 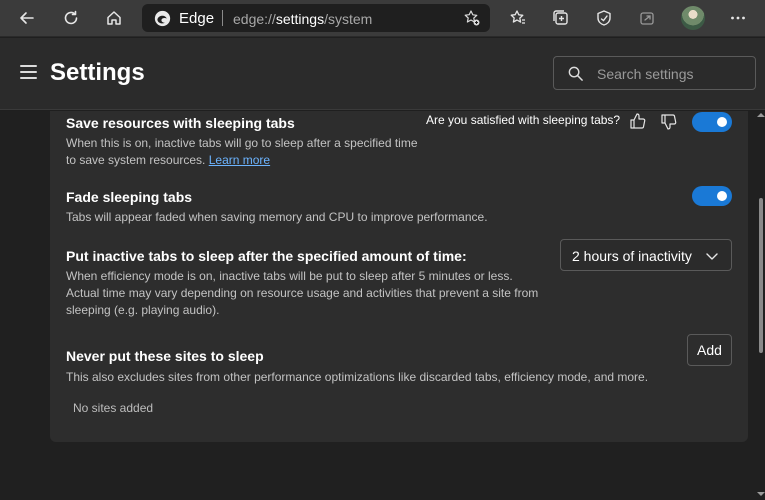 What do you see at coordinates (222, 18) in the screenshot?
I see `address-separator` at bounding box center [222, 18].